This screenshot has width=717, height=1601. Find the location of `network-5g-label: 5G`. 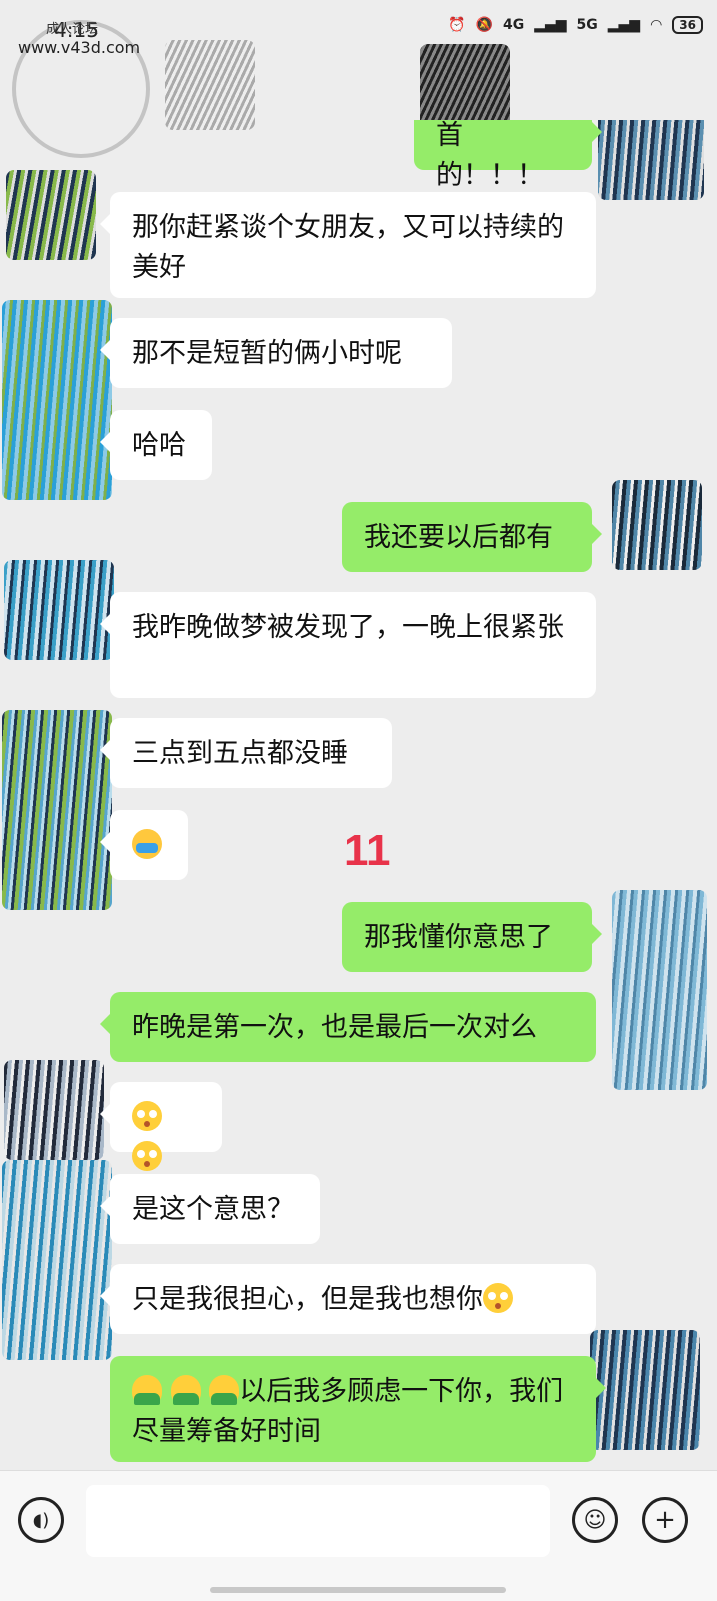

network-5g-label: 5G is located at coordinates (587, 25).